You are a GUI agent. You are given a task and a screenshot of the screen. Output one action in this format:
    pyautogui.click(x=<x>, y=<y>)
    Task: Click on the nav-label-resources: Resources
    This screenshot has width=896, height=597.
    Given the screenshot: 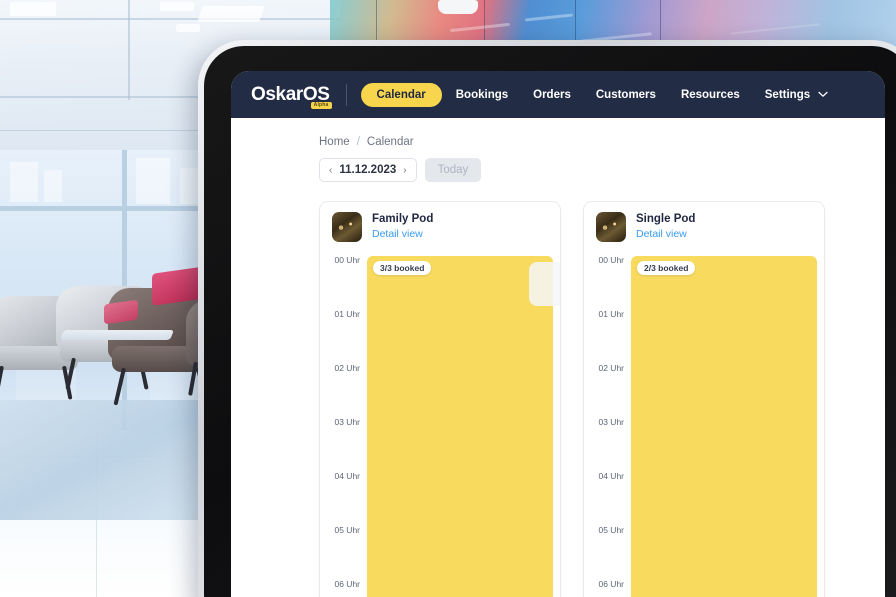 What is the action you would take?
    pyautogui.click(x=710, y=94)
    